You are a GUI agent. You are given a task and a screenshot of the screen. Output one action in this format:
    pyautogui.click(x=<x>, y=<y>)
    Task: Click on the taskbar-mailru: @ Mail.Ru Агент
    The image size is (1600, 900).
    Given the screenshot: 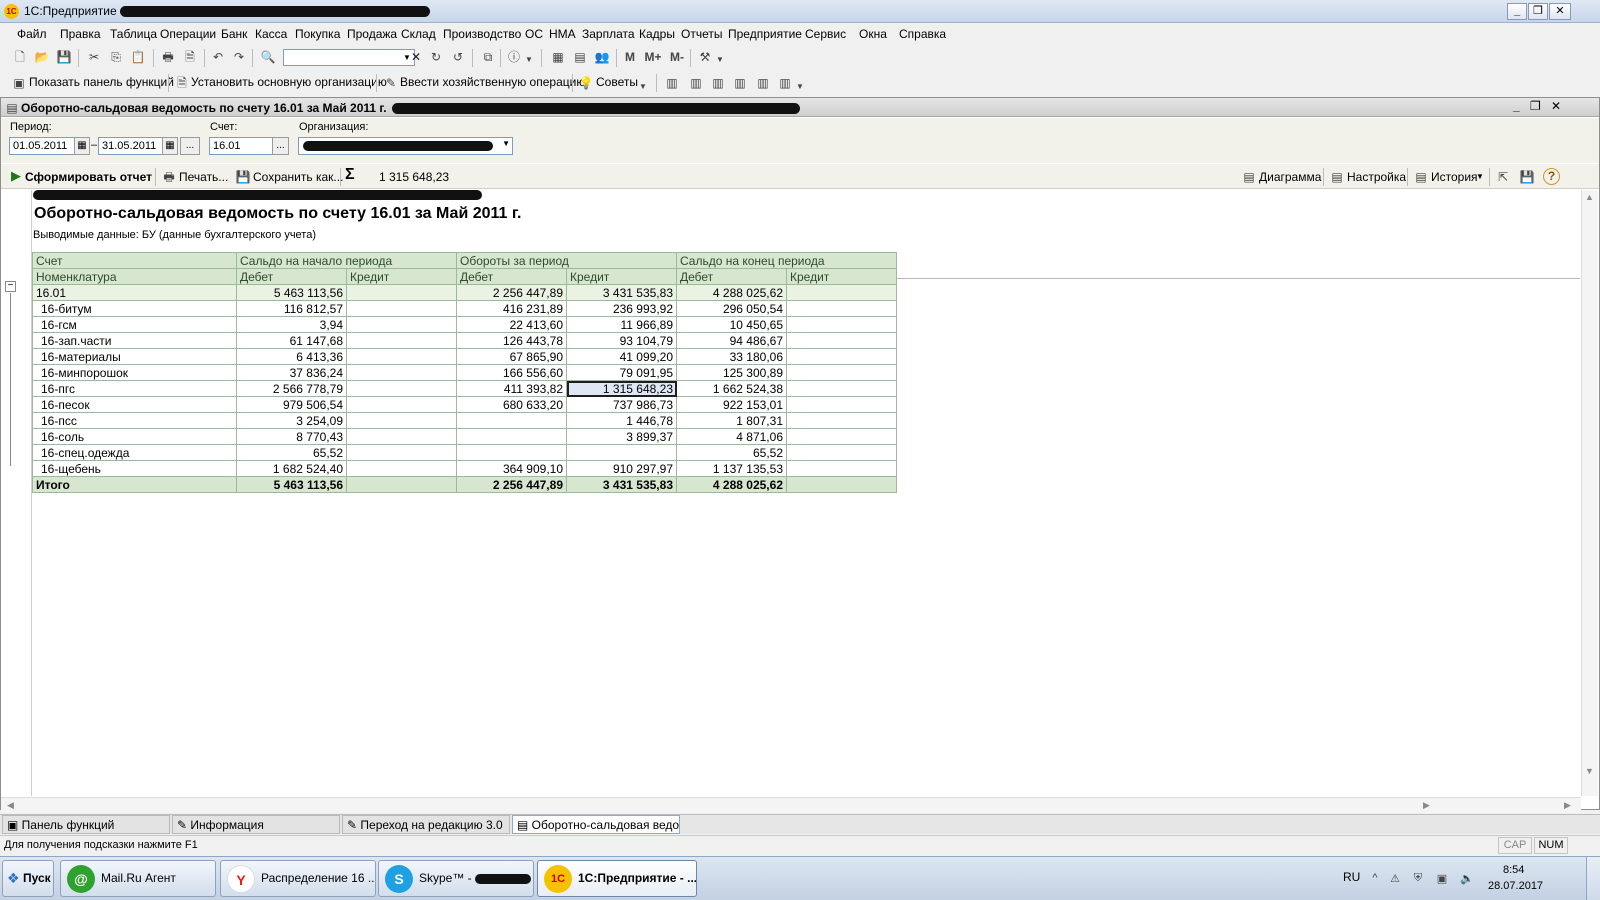 What is the action you would take?
    pyautogui.click(x=138, y=878)
    